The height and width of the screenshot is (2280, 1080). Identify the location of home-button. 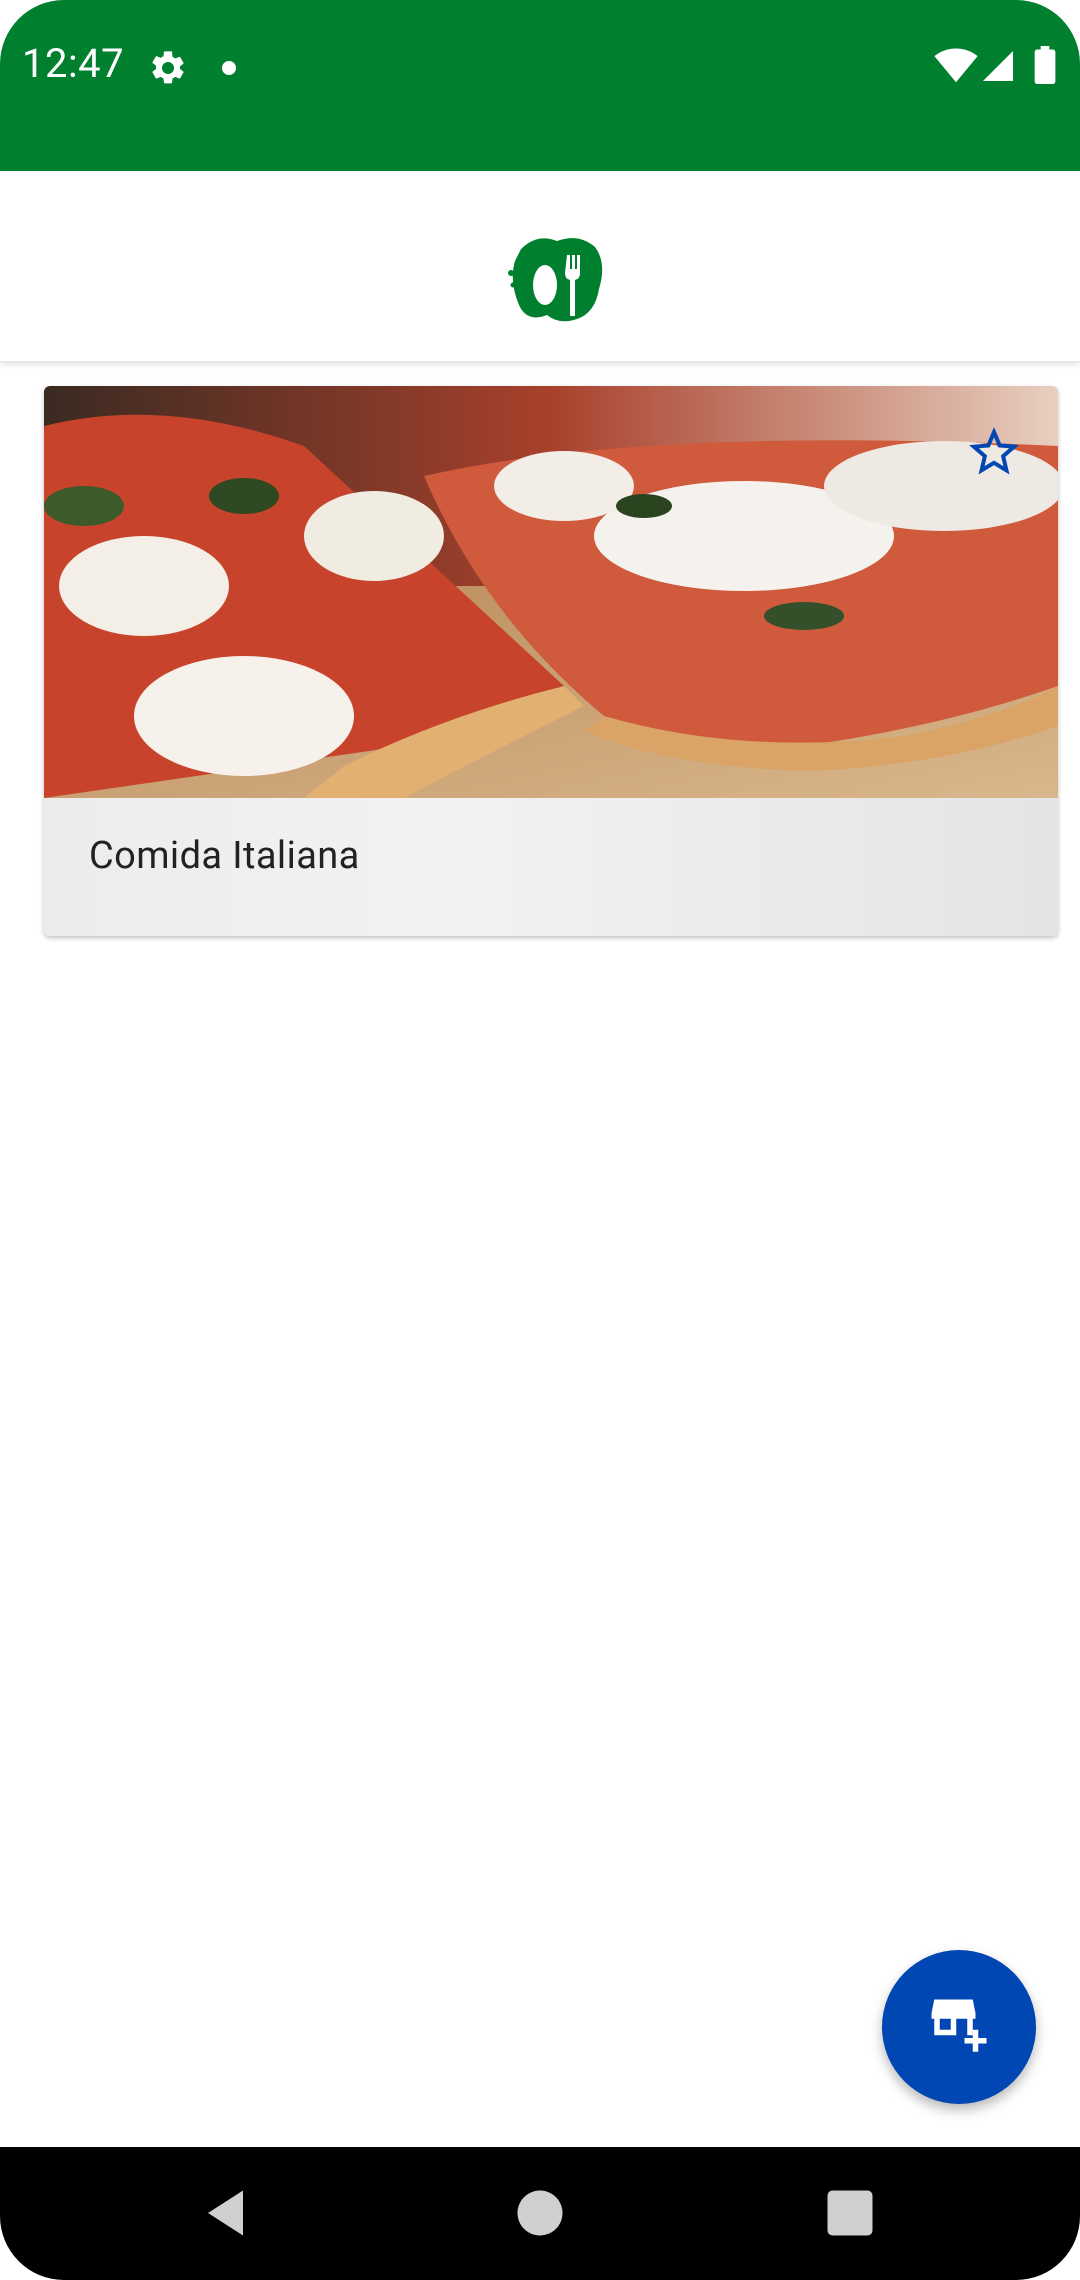
(540, 2213).